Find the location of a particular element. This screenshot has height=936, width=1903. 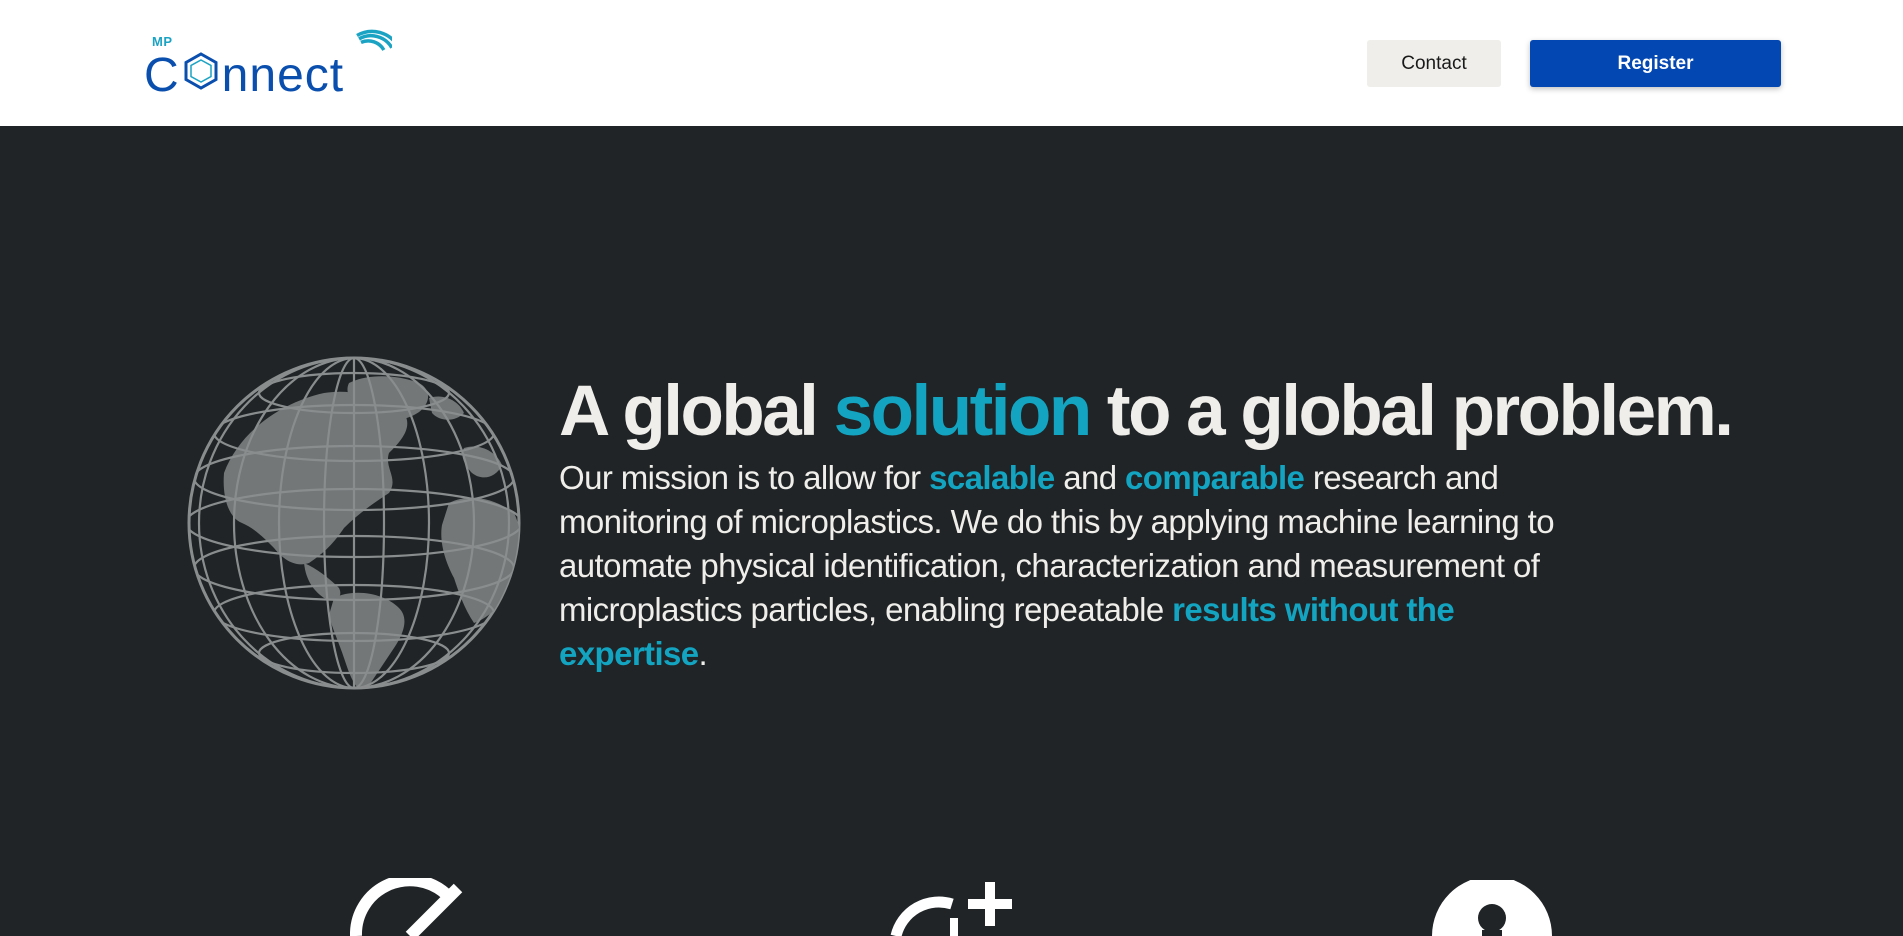

headline-part-1: A global is located at coordinates (696, 411).